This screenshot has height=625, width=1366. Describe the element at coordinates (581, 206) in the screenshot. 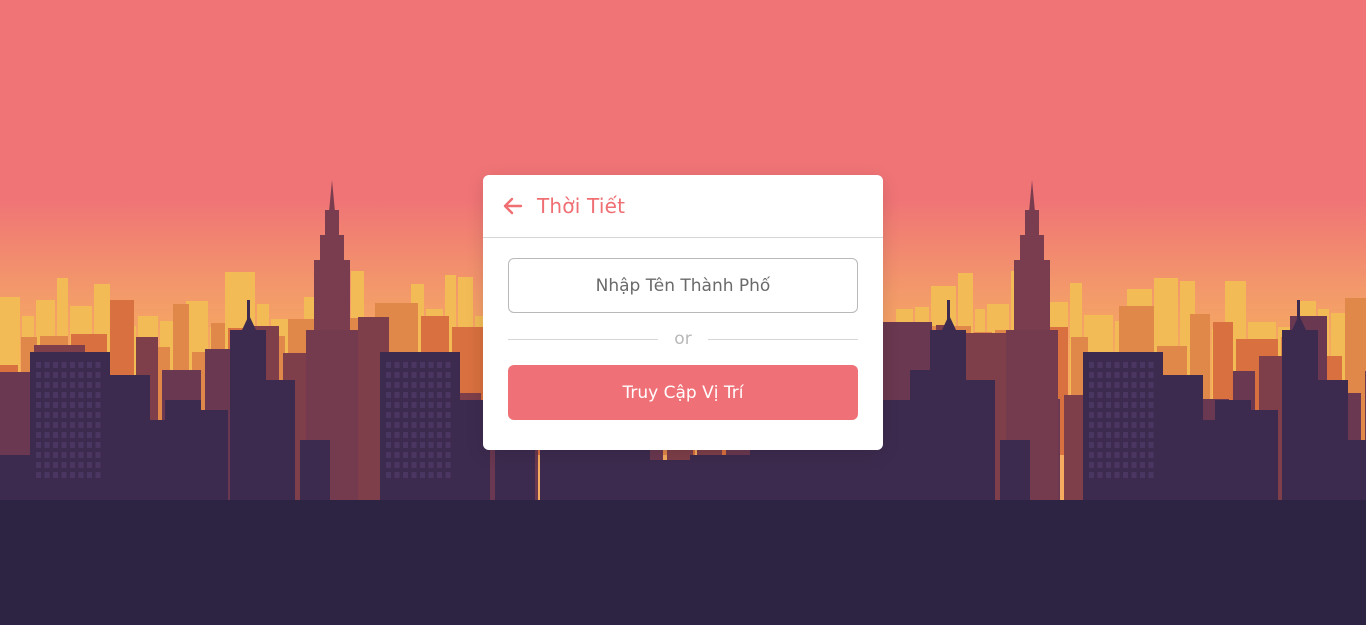

I see `app-title: Thời Tiết` at that location.